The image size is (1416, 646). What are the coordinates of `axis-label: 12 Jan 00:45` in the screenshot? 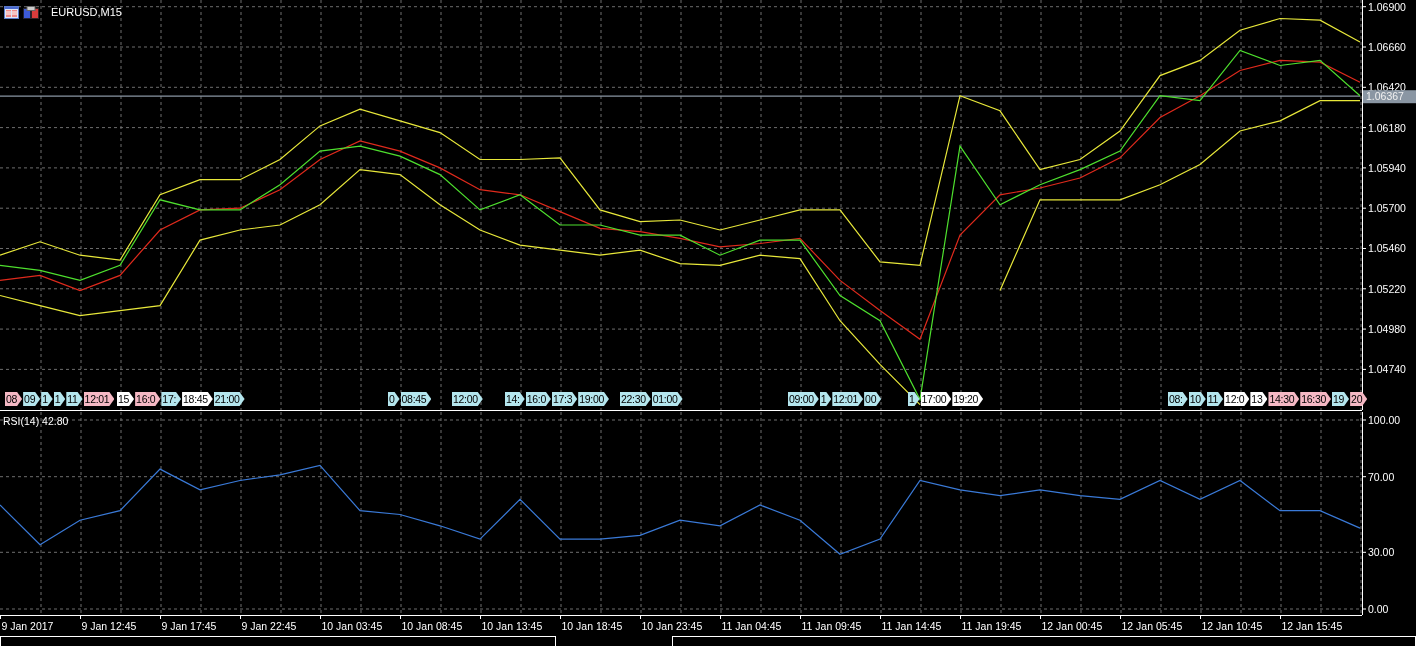 It's located at (1072, 626).